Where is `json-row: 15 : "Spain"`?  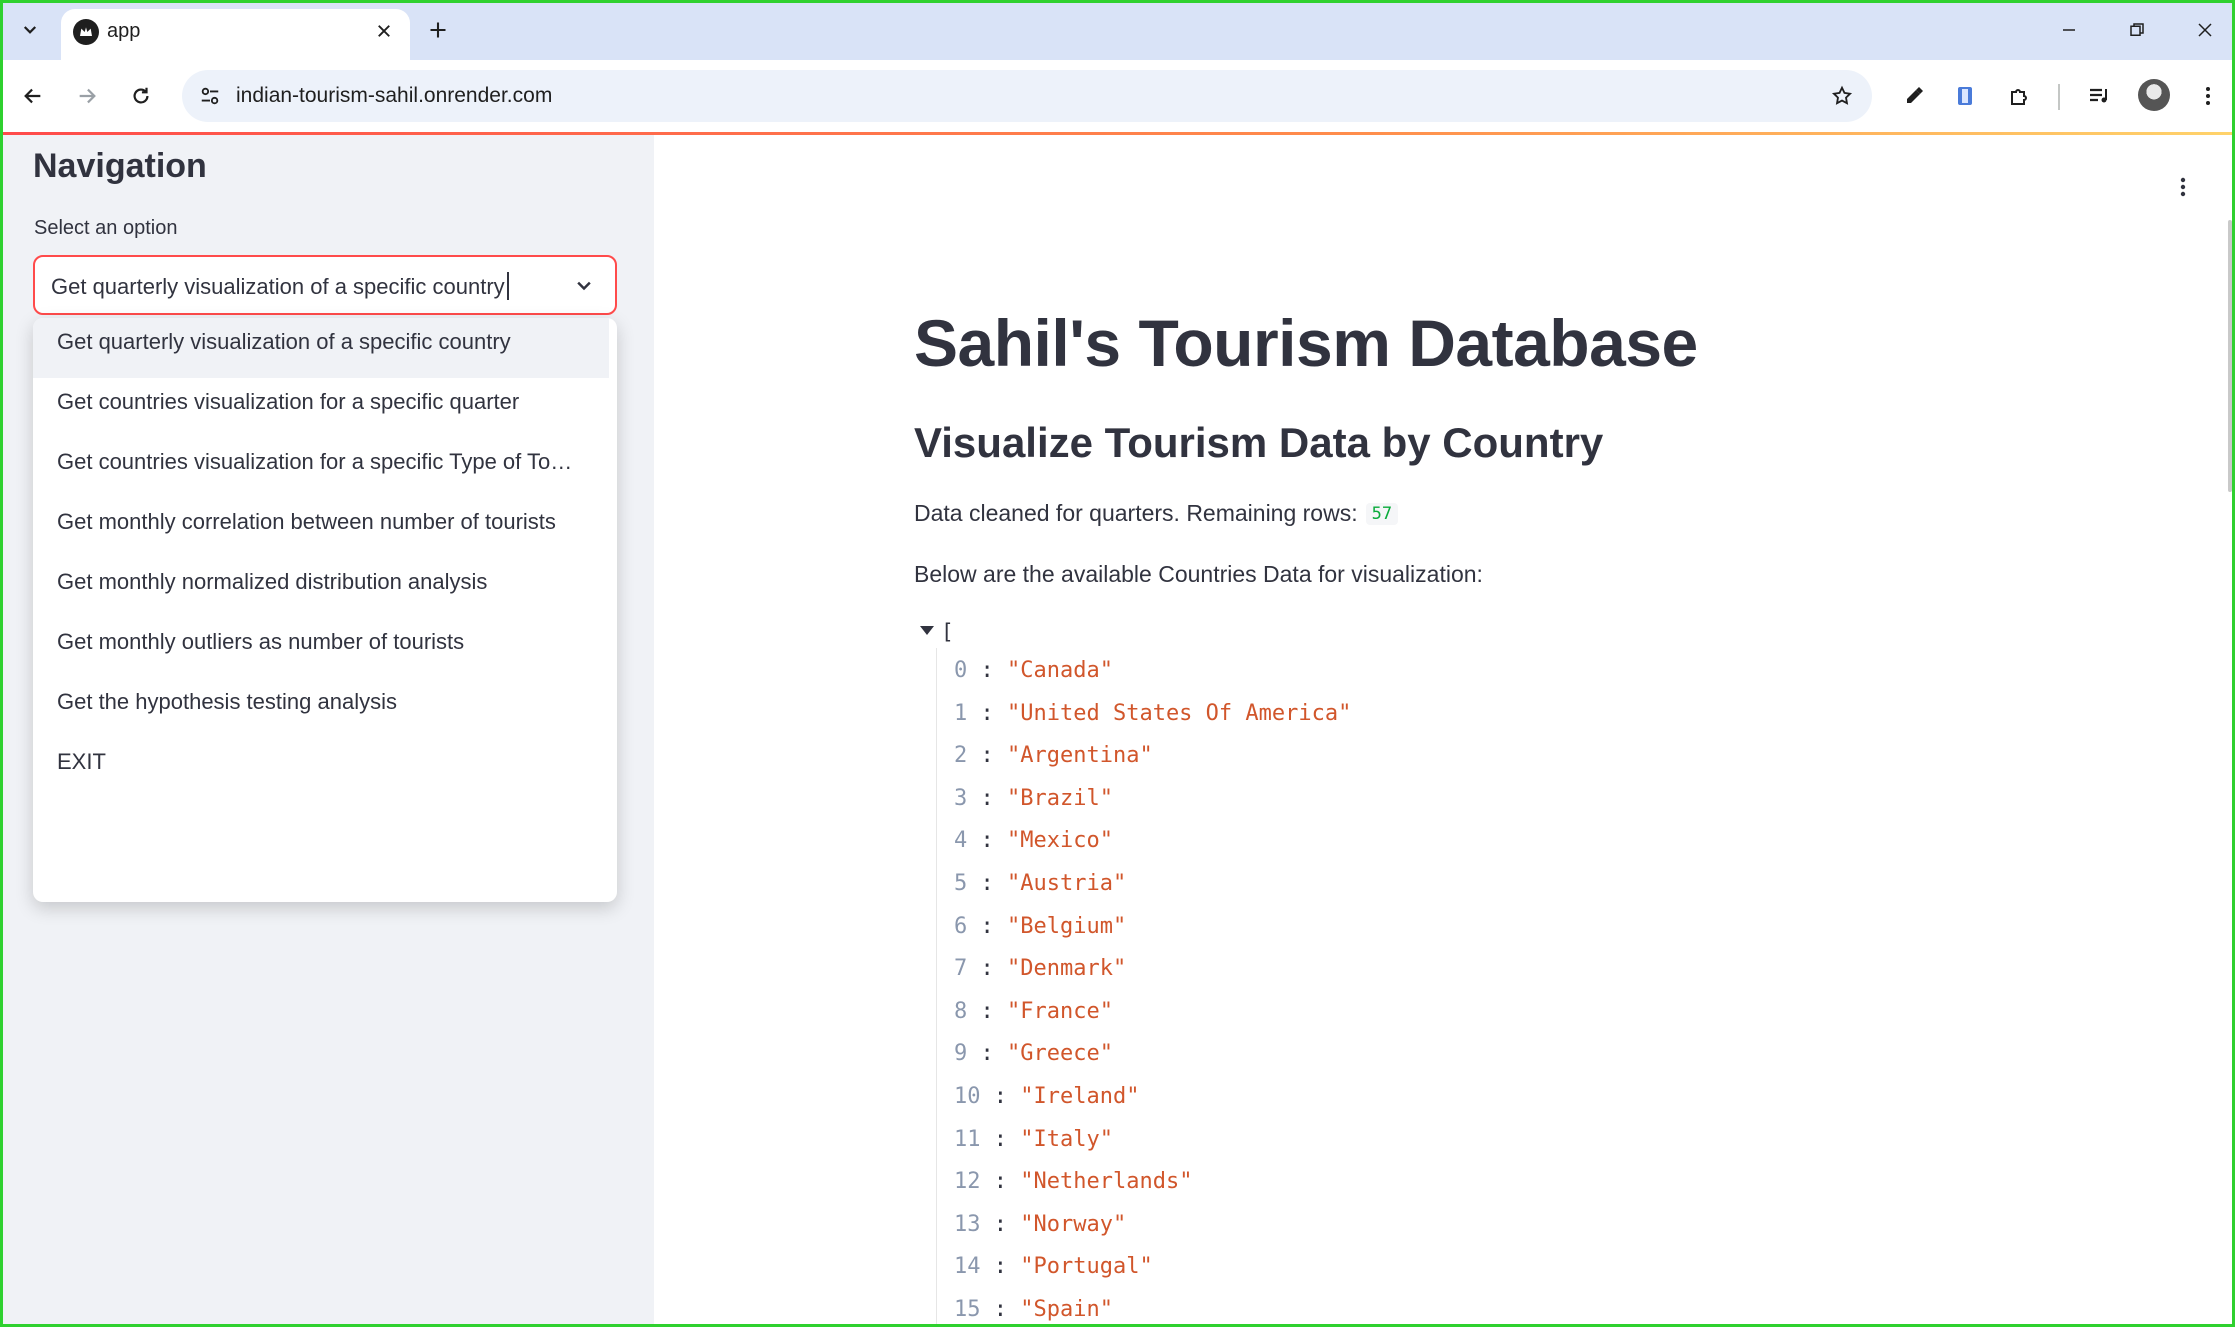
json-row: 15 : "Spain" is located at coordinates (1033, 1309).